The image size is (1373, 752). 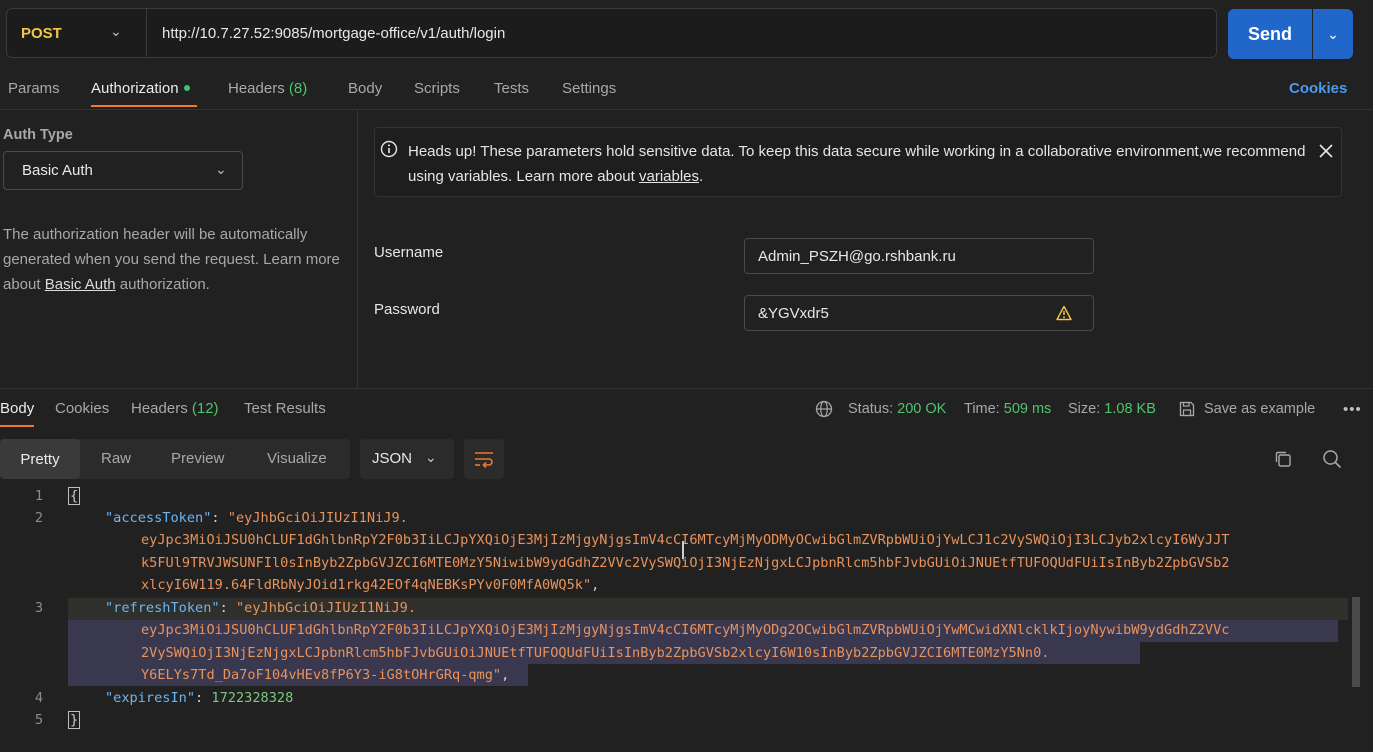 I want to click on response-tab-body: Body, so click(x=17, y=408).